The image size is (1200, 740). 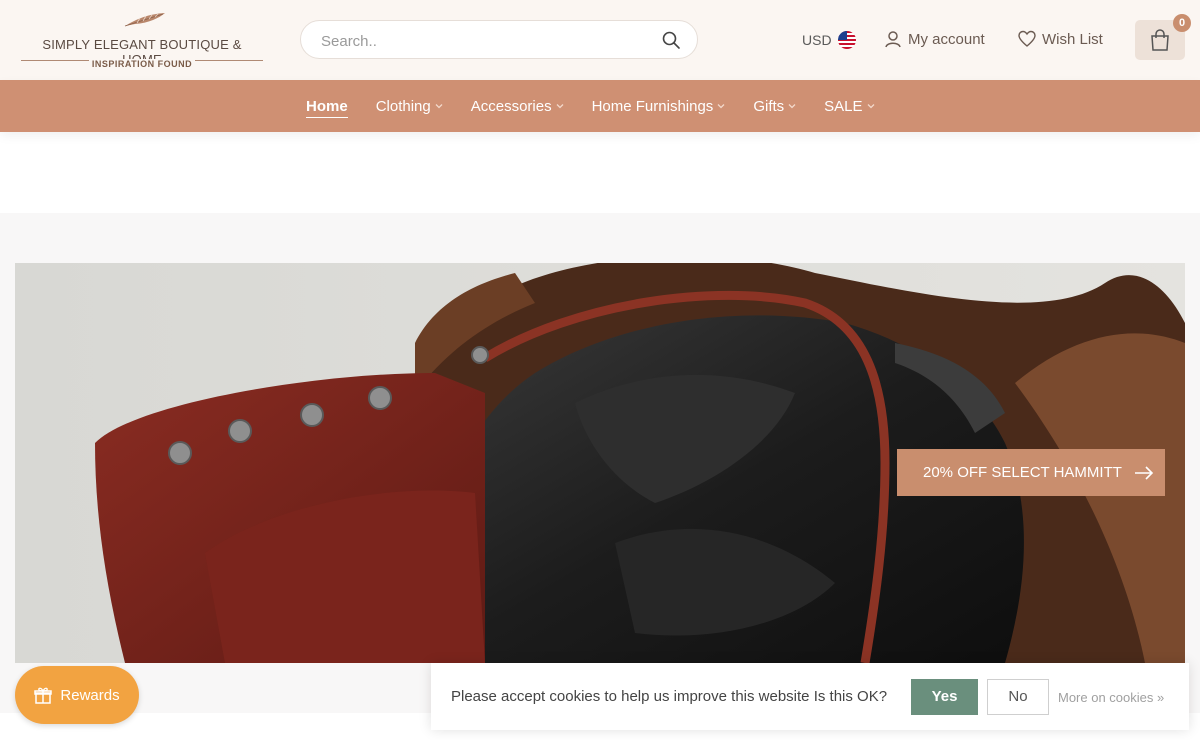 I want to click on nav-item-accessories: Accessories, so click(x=517, y=106).